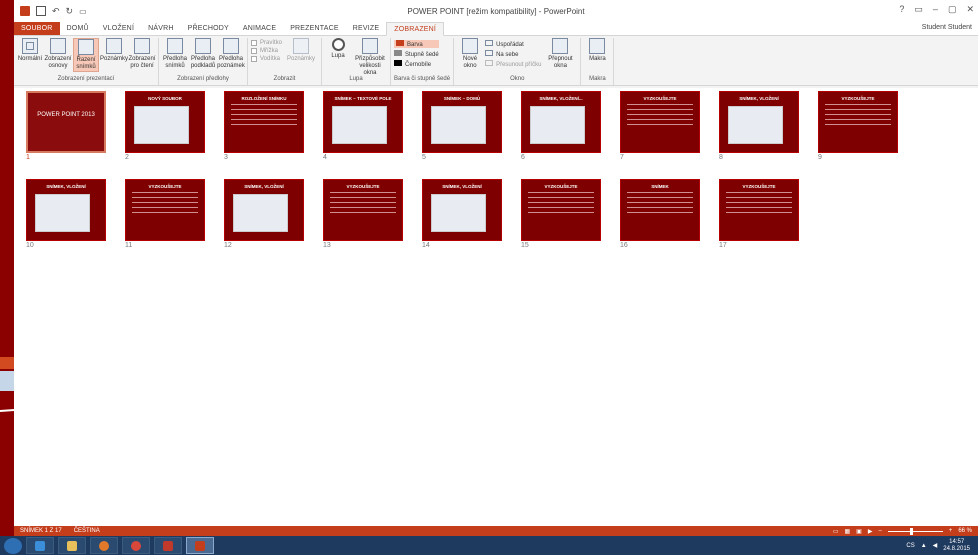 The image size is (978, 555). I want to click on normal-view-icon: ▭, so click(836, 531).